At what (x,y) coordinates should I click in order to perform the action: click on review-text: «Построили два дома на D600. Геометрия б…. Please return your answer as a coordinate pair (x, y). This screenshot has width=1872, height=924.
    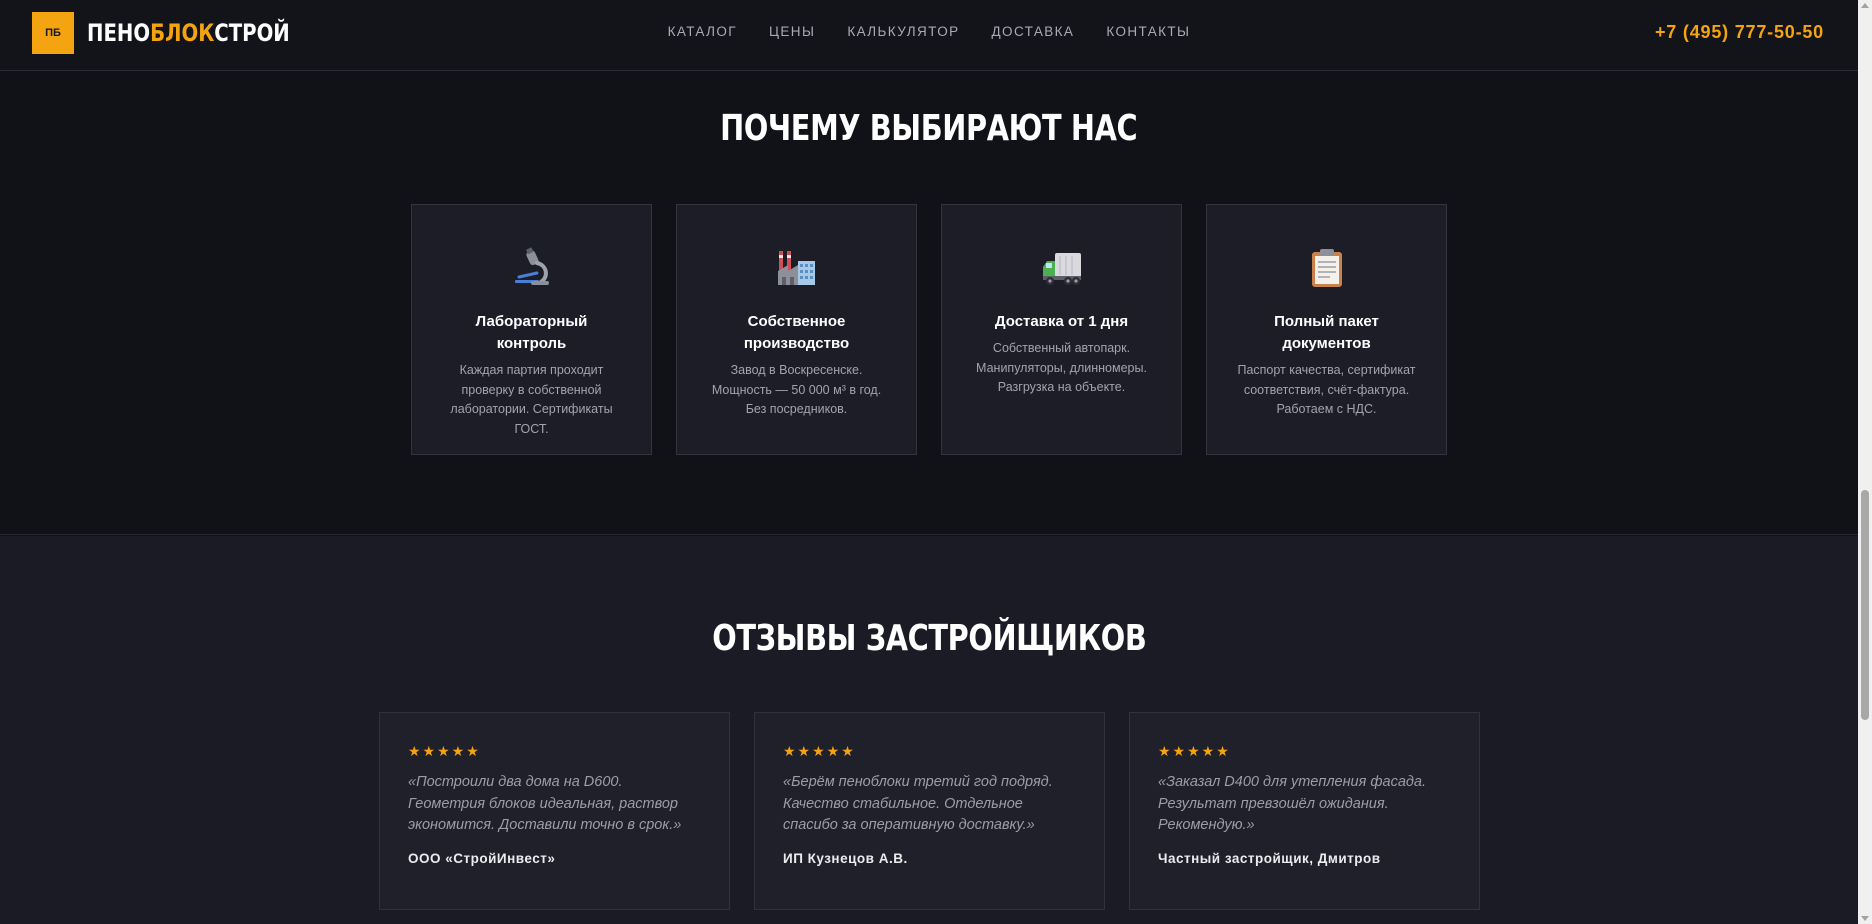
    Looking at the image, I should click on (545, 803).